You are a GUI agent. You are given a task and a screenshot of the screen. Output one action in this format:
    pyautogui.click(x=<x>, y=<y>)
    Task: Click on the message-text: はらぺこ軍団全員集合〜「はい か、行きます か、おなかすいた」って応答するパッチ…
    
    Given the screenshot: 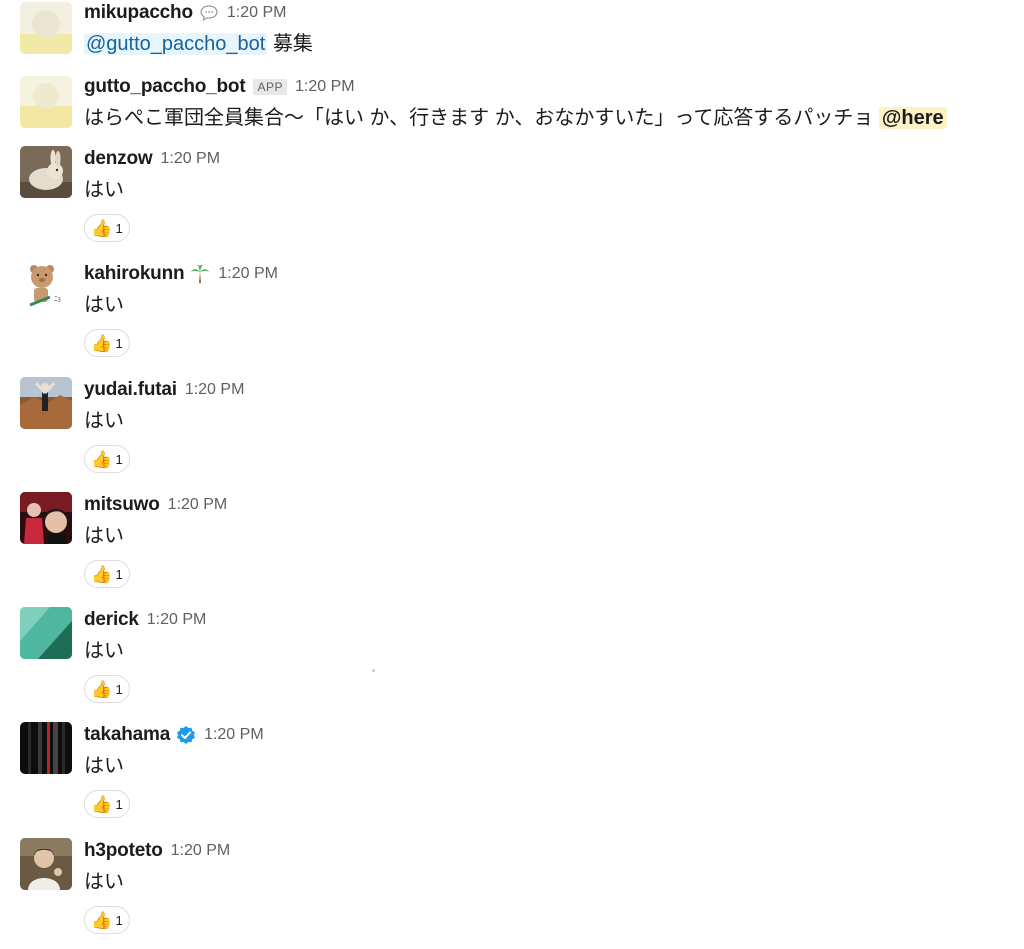 What is the action you would take?
    pyautogui.click(x=515, y=118)
    